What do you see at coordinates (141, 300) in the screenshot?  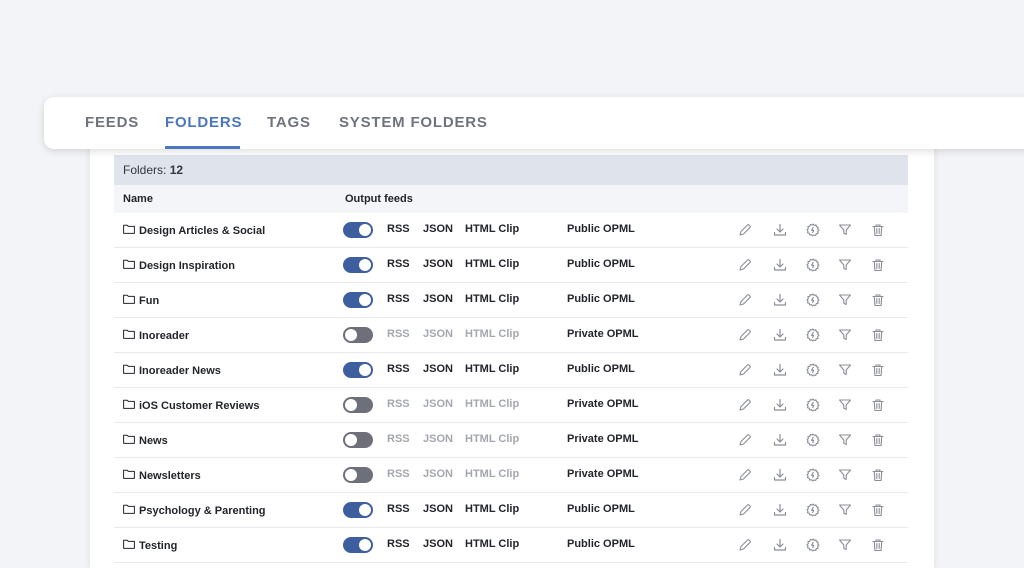 I see `folder-name: Fun` at bounding box center [141, 300].